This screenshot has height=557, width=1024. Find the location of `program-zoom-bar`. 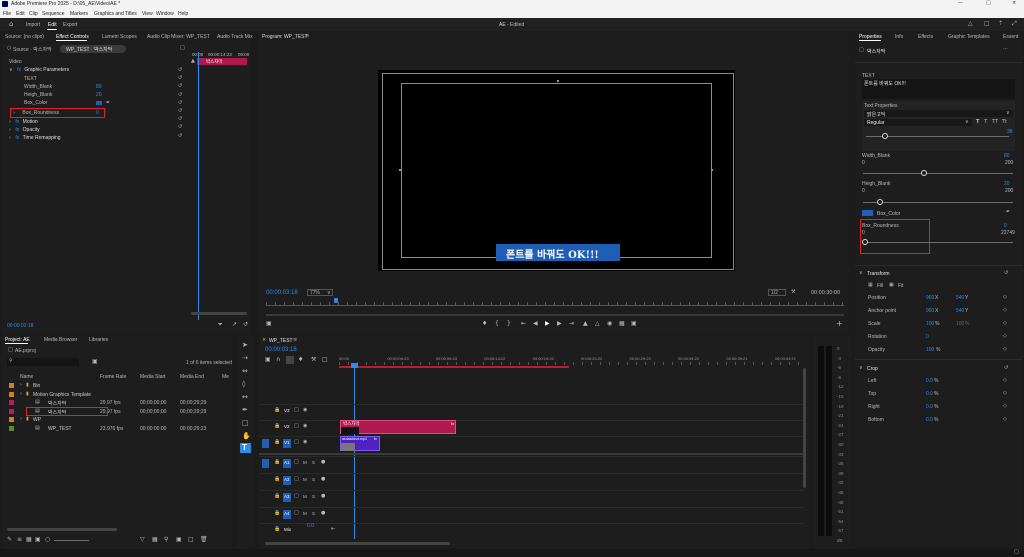

program-zoom-bar is located at coordinates (555, 315).